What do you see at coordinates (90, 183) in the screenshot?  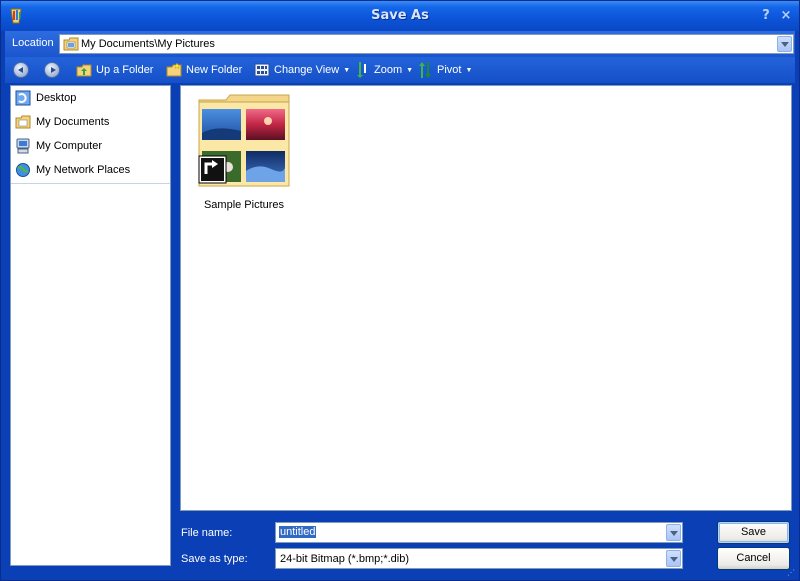 I see `places-divider` at bounding box center [90, 183].